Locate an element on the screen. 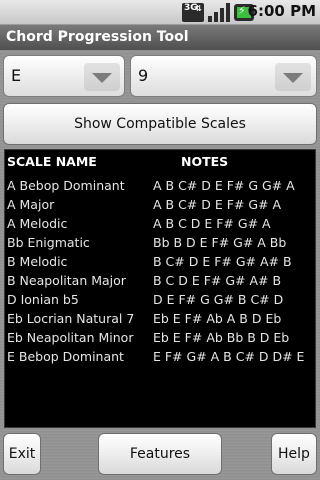 The width and height of the screenshot is (320, 480). list-item: Bb Enigmatic Bb B D E F# G# A Bb is located at coordinates (160, 244).